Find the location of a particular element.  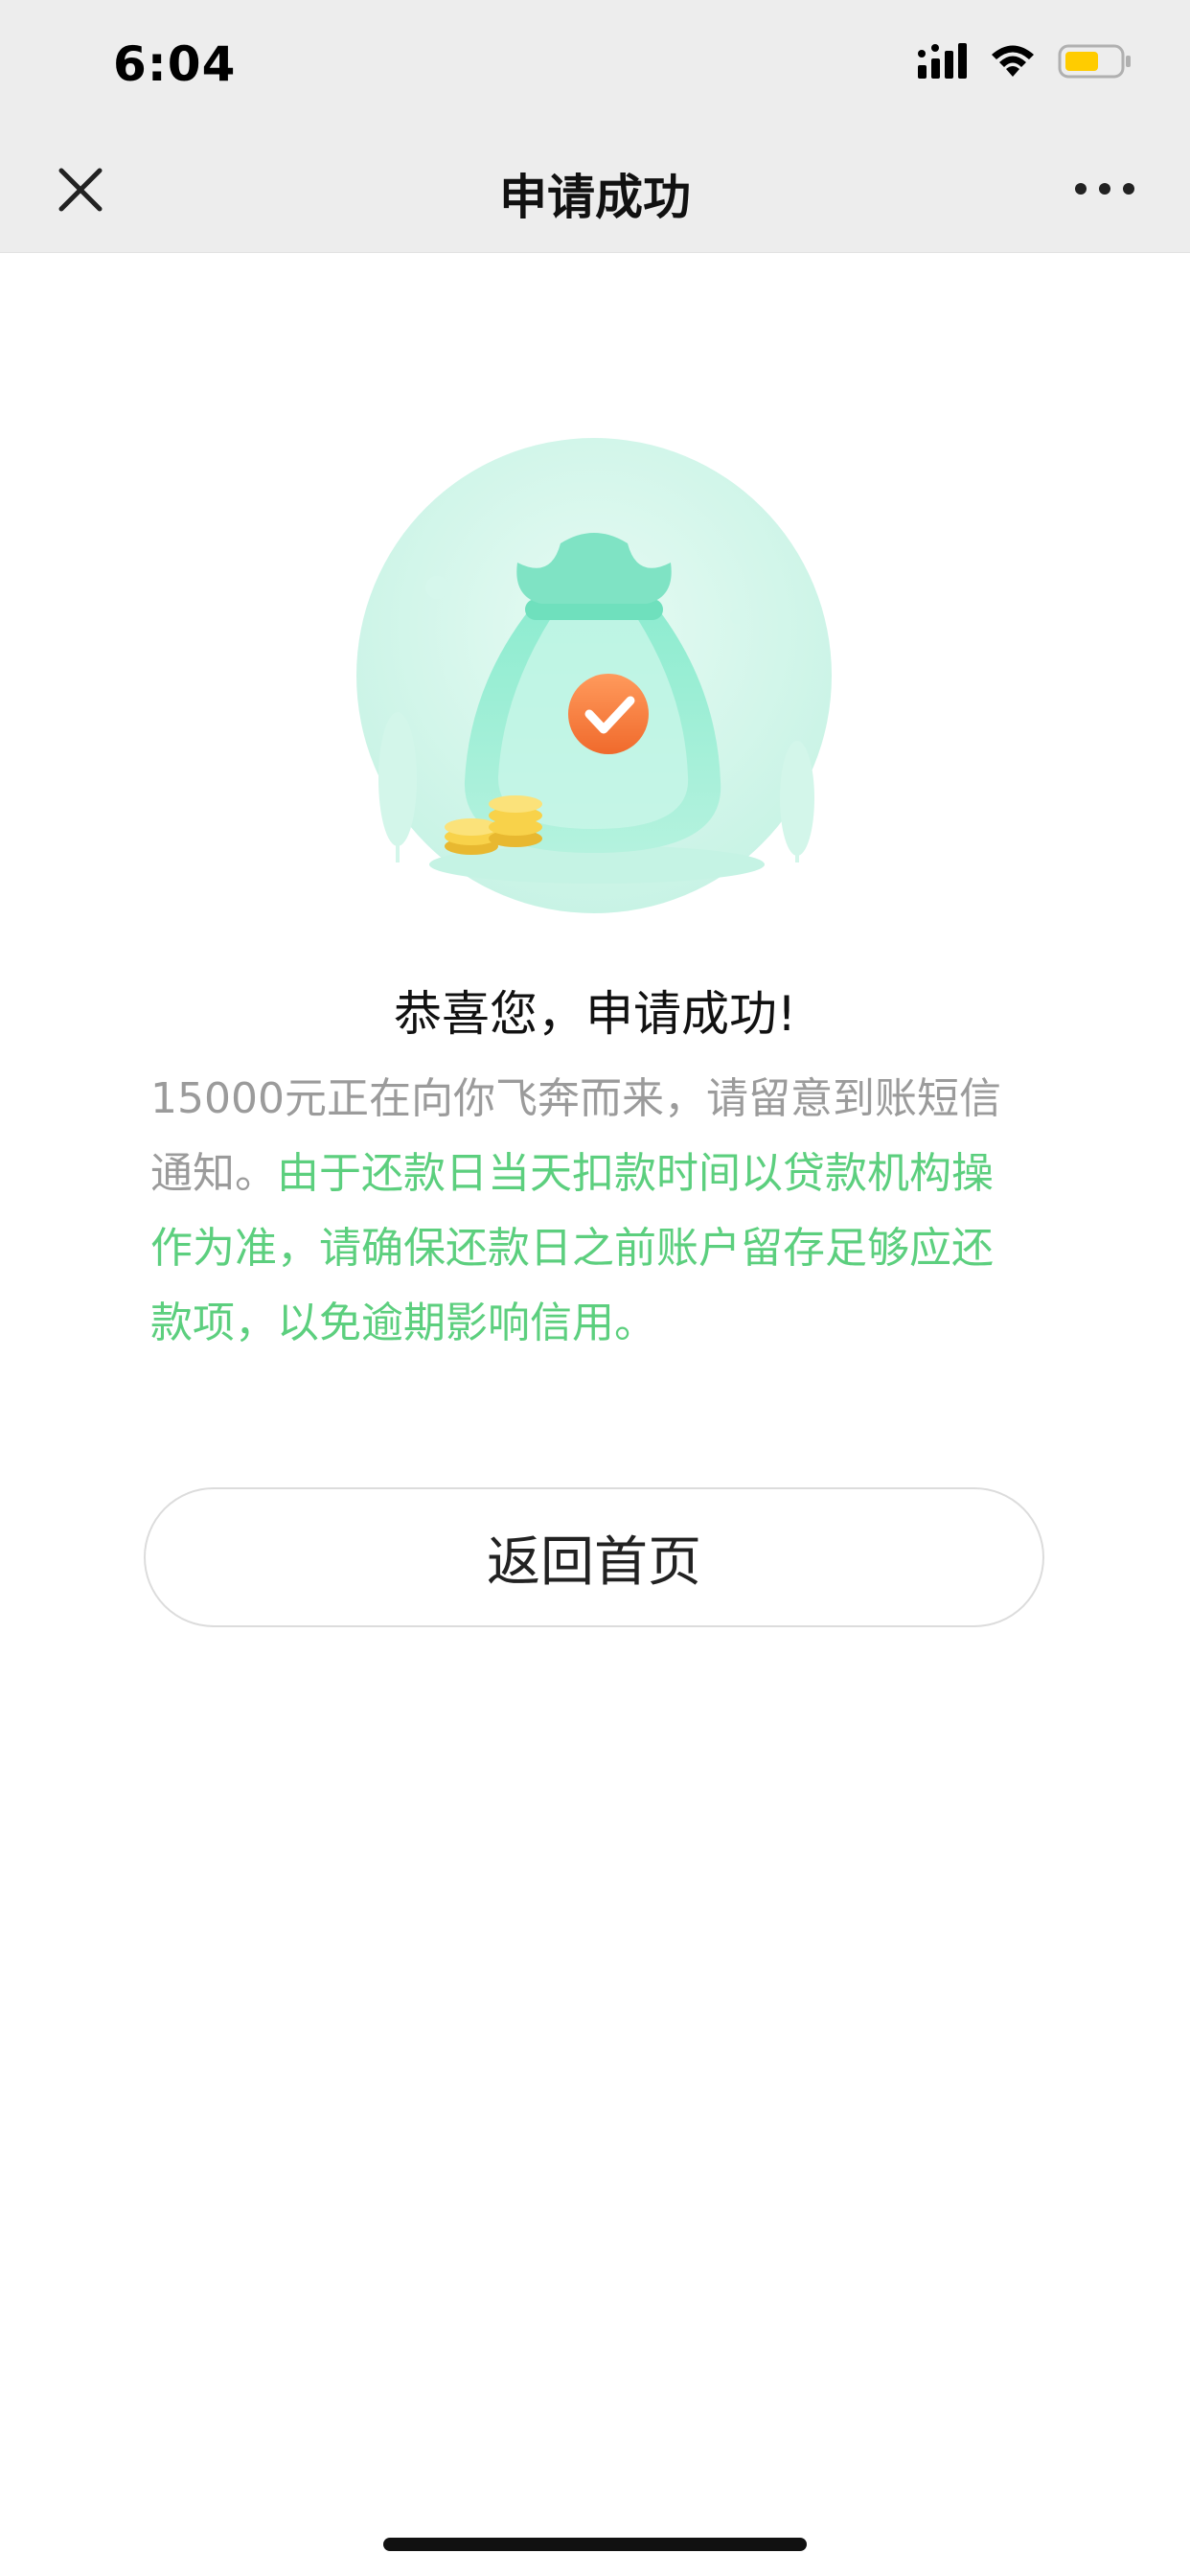

money-bag-success-icon is located at coordinates (594, 675).